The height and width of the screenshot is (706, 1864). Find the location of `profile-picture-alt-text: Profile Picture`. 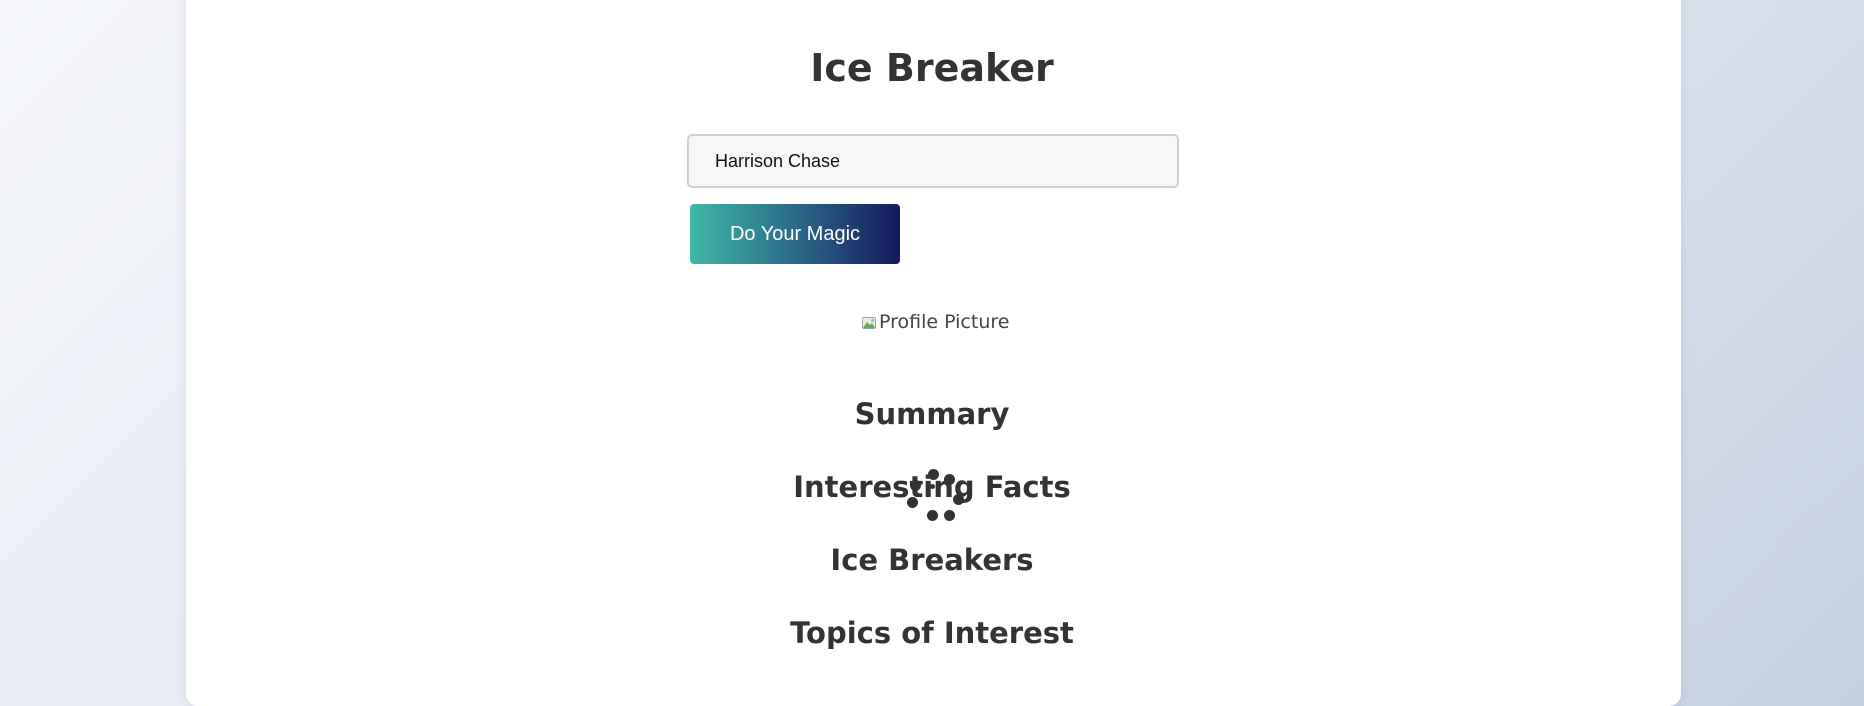

profile-picture-alt-text: Profile Picture is located at coordinates (944, 322).